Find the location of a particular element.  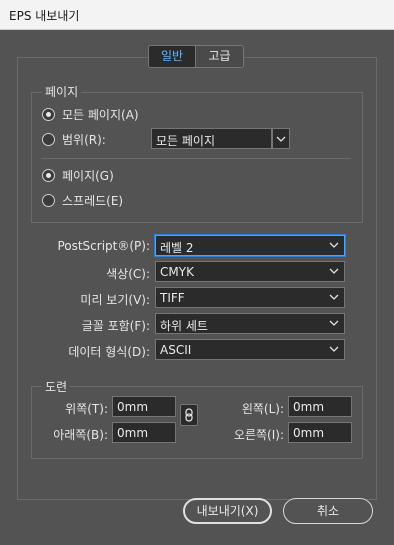

title-bar: EPS 내보내기 is located at coordinates (197, 15).